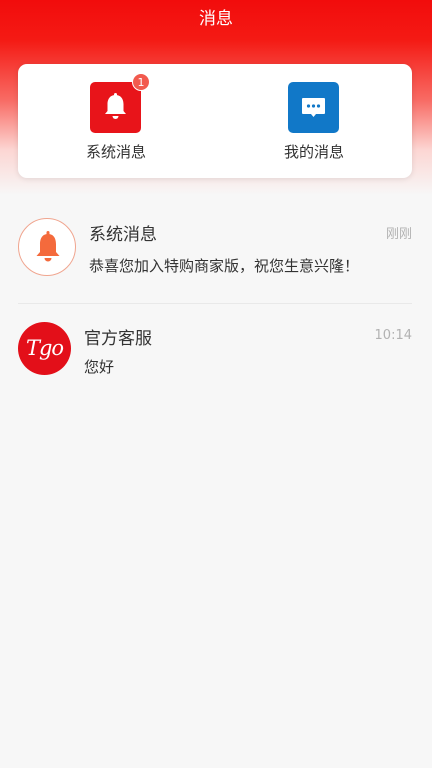  Describe the element at coordinates (313, 107) in the screenshot. I see `chat-bubble-icon` at that location.